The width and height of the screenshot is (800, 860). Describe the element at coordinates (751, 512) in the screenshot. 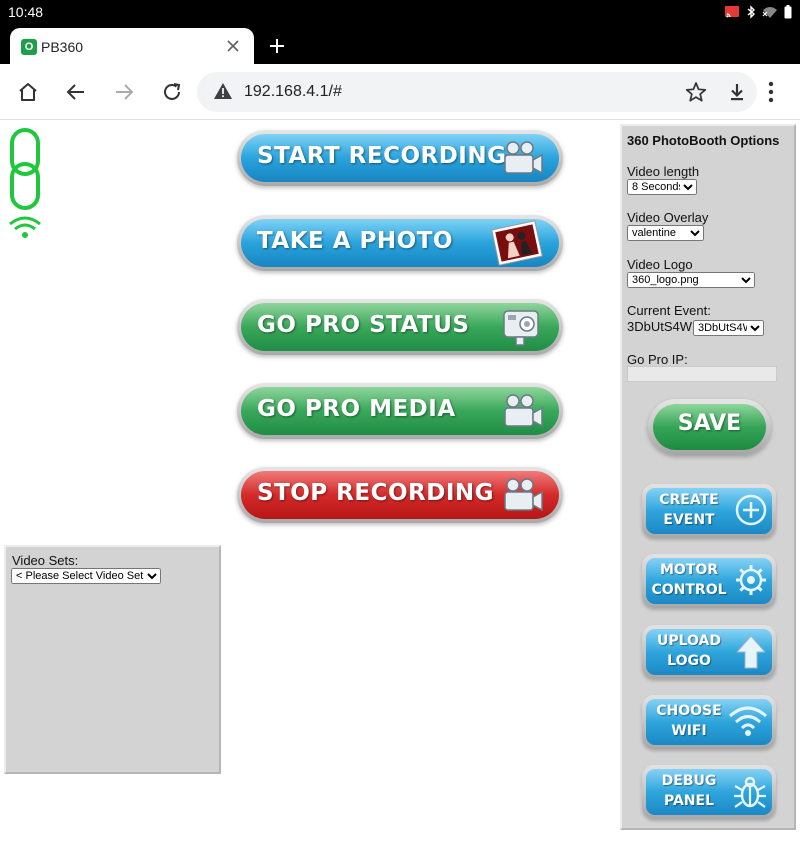

I see `plus-circle-icon` at that location.